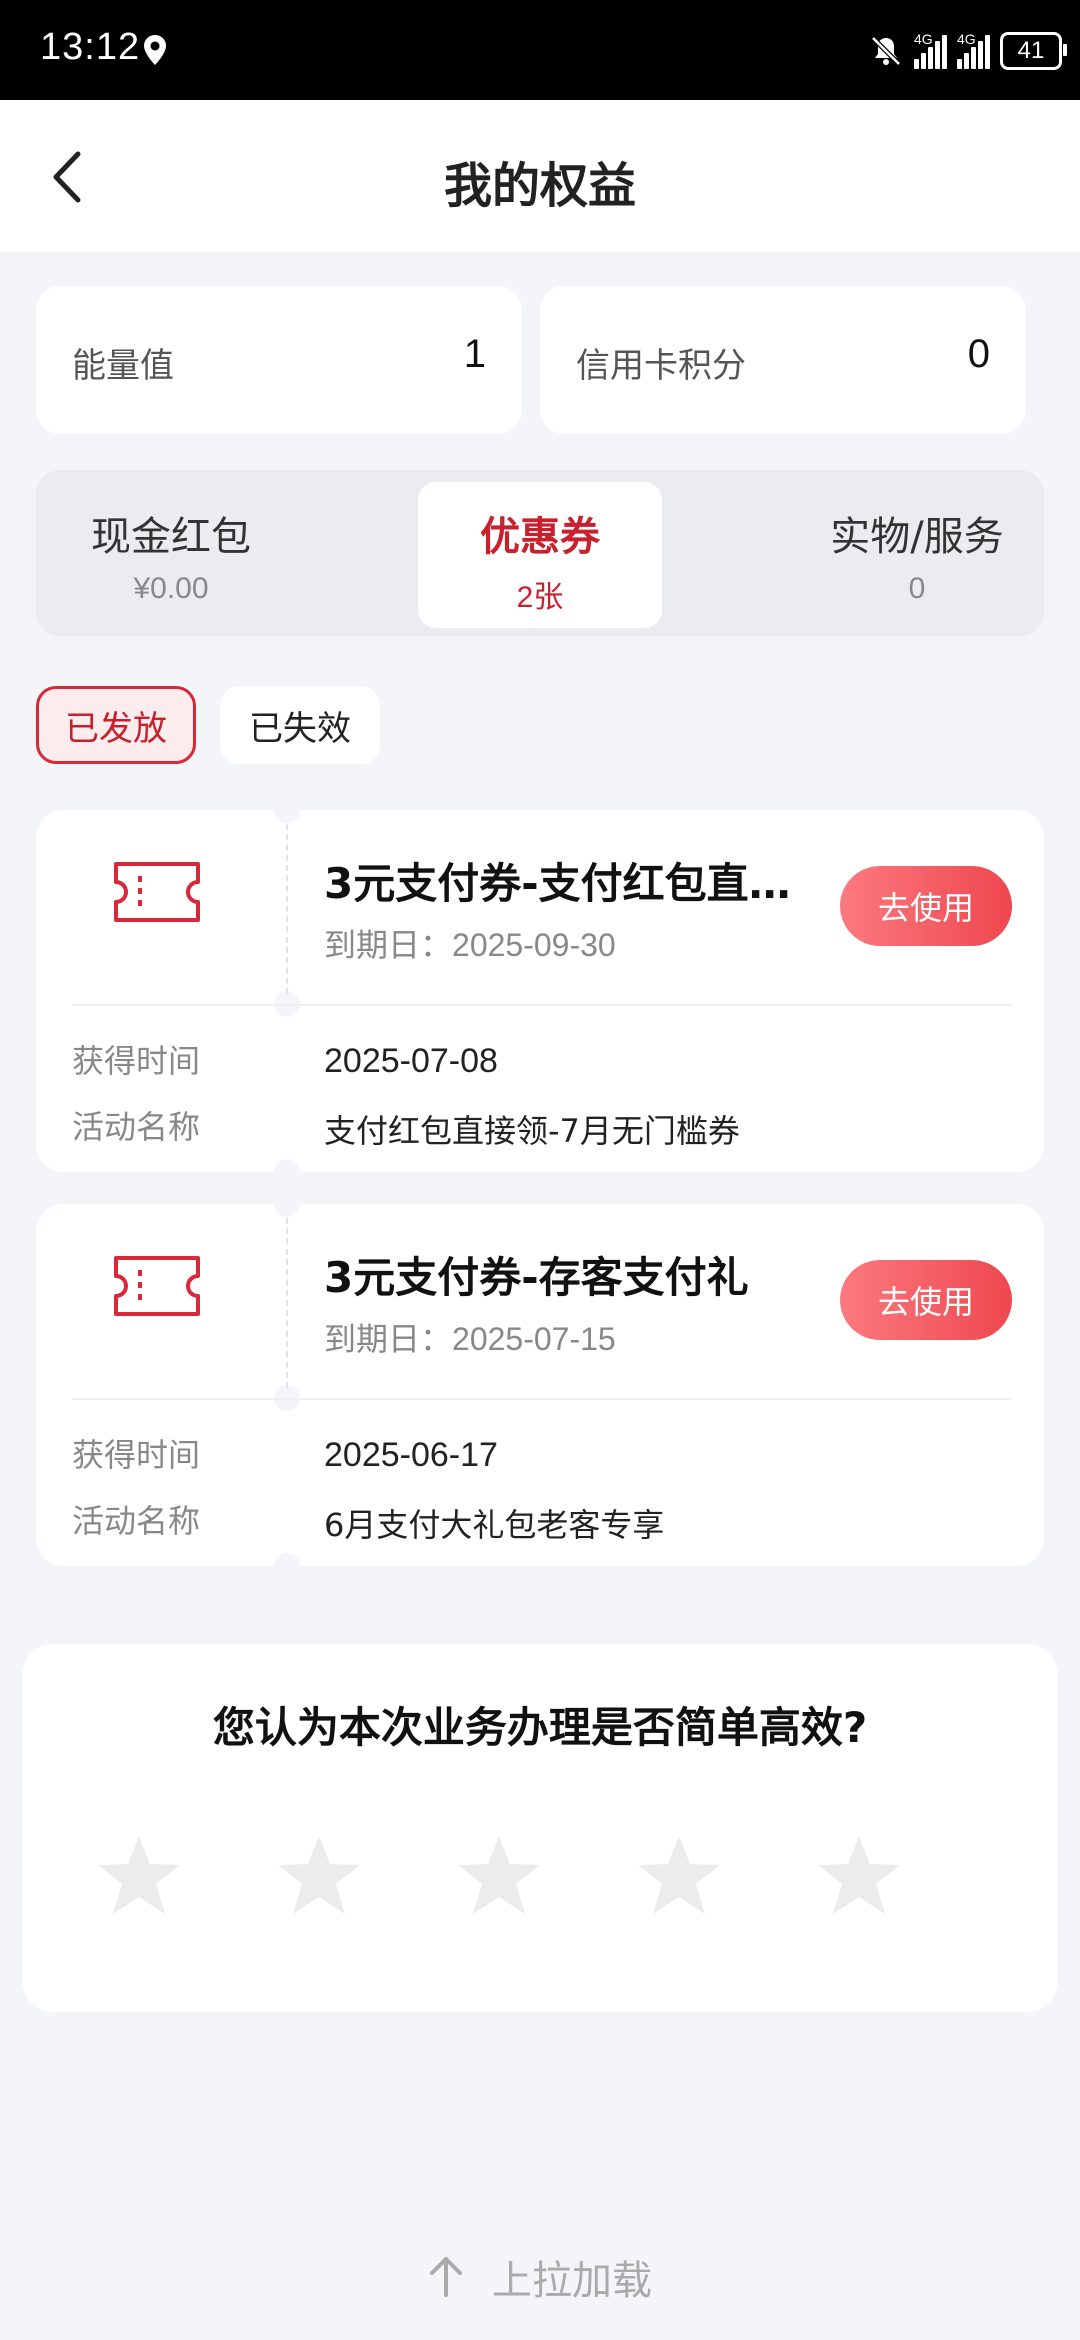 The width and height of the screenshot is (1080, 2340). I want to click on credit-points-value: 0, so click(978, 354).